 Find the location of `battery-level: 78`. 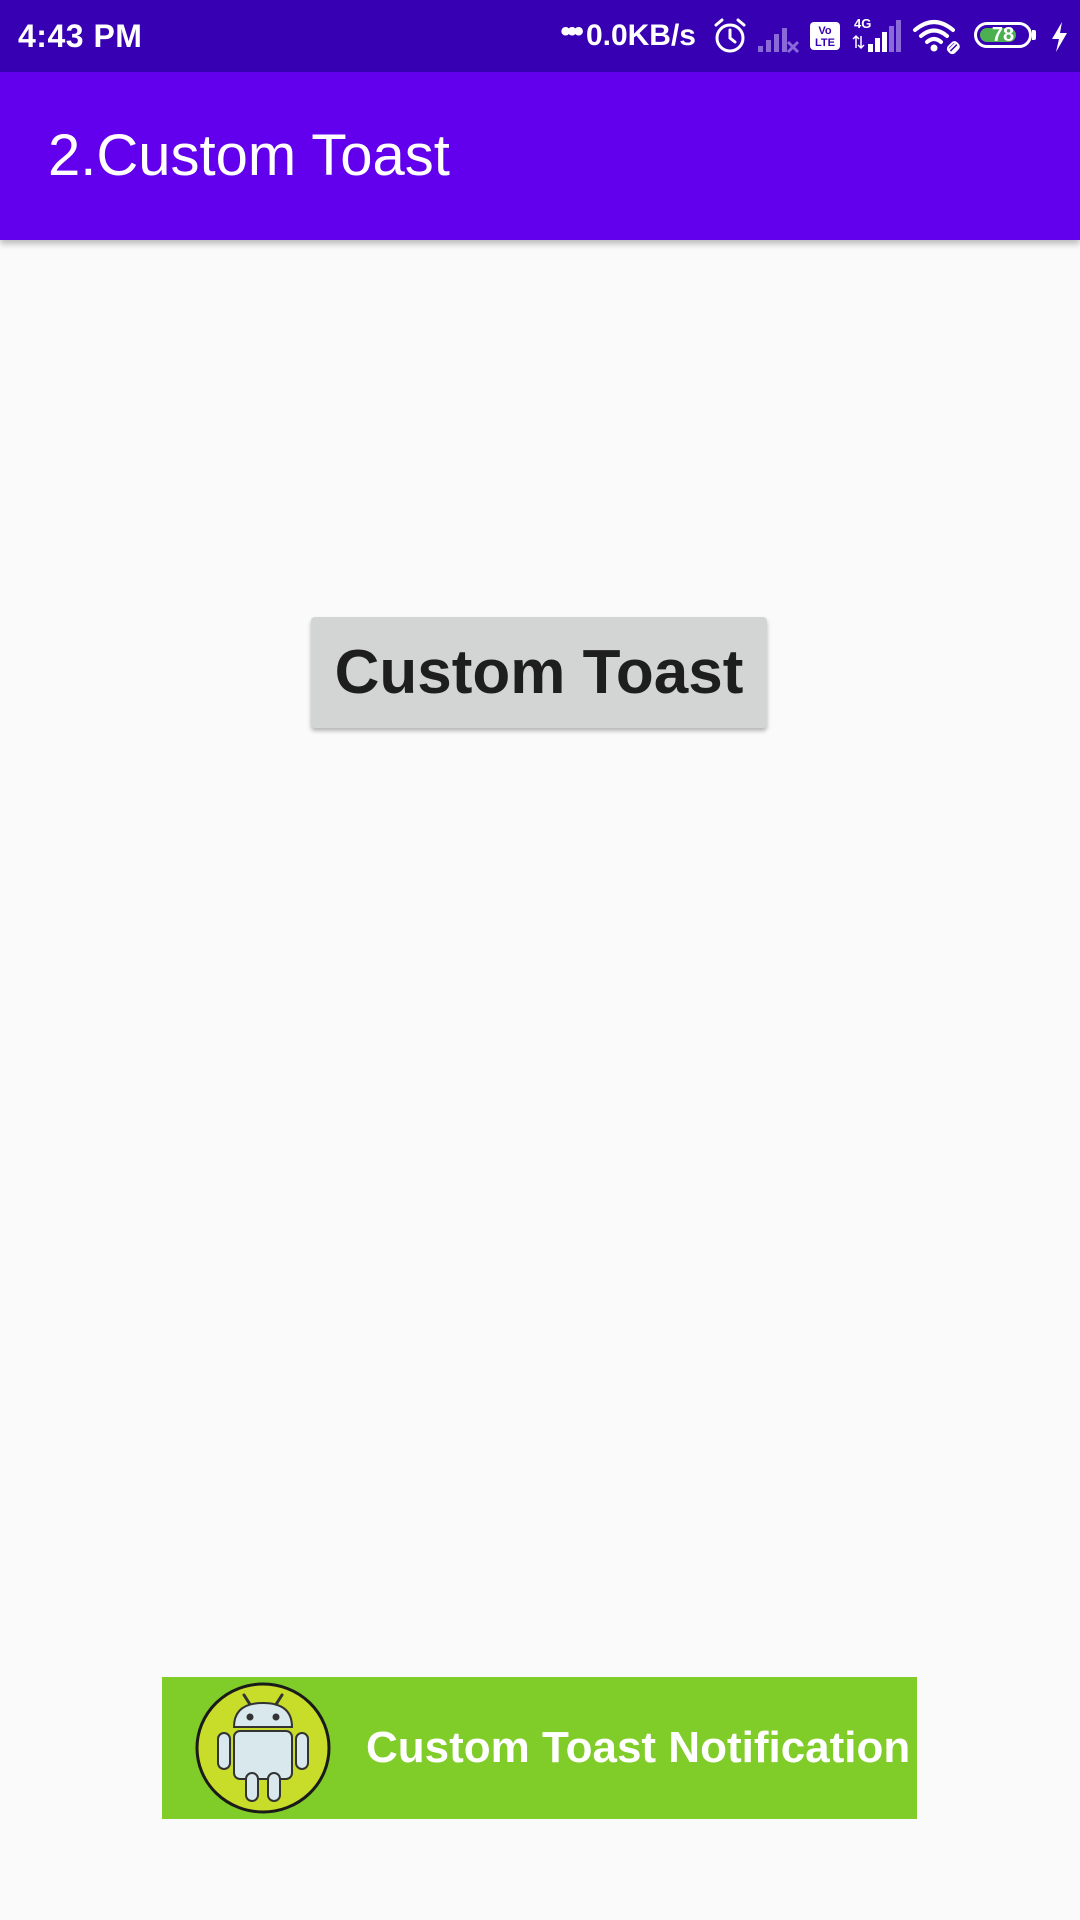

battery-level: 78 is located at coordinates (1003, 35).